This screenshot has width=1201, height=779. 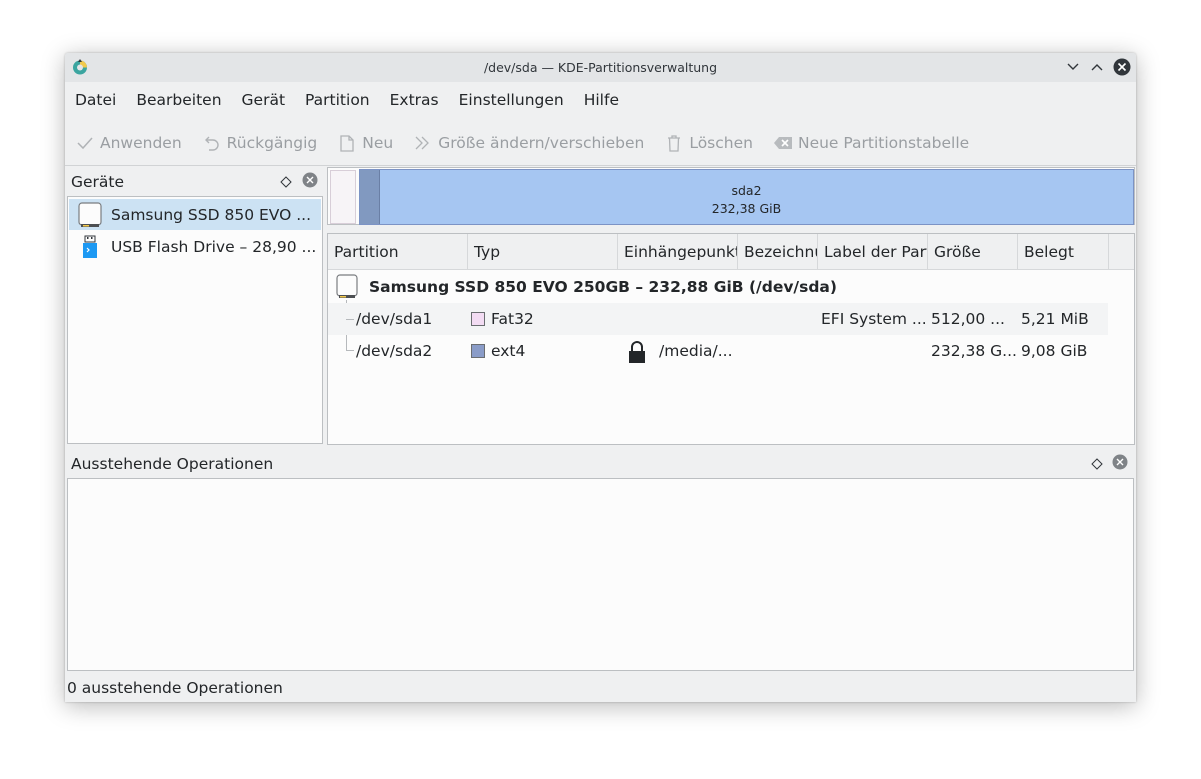 What do you see at coordinates (511, 101) in the screenshot?
I see `menu-einstellungen: Einstellungen` at bounding box center [511, 101].